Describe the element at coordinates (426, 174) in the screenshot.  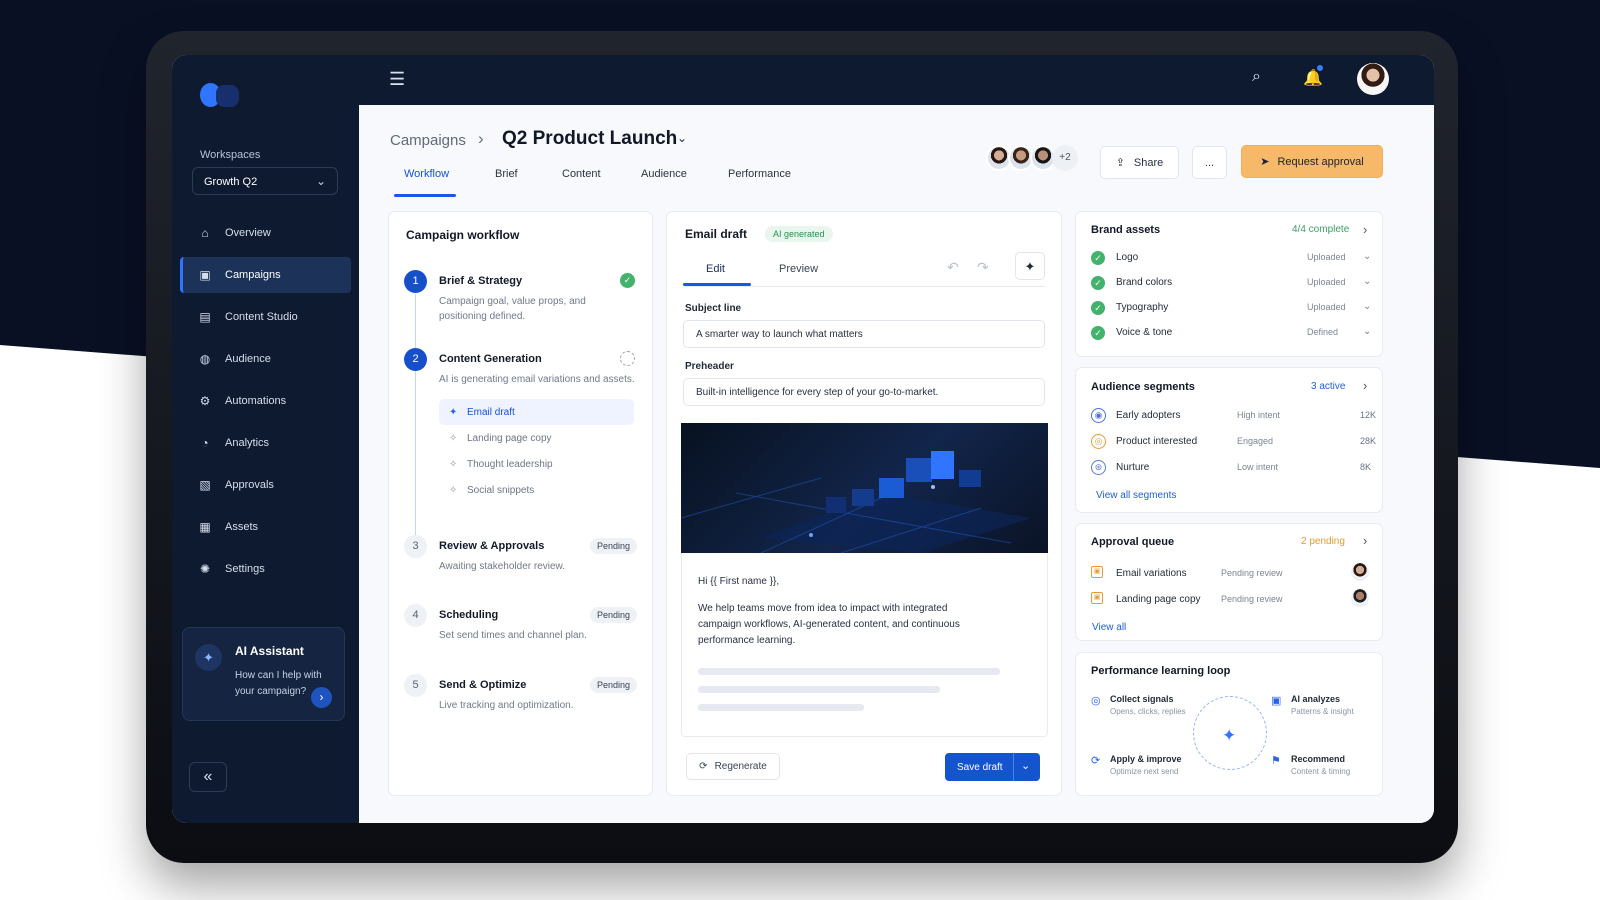
I see `tab-workflow: Workflow` at that location.